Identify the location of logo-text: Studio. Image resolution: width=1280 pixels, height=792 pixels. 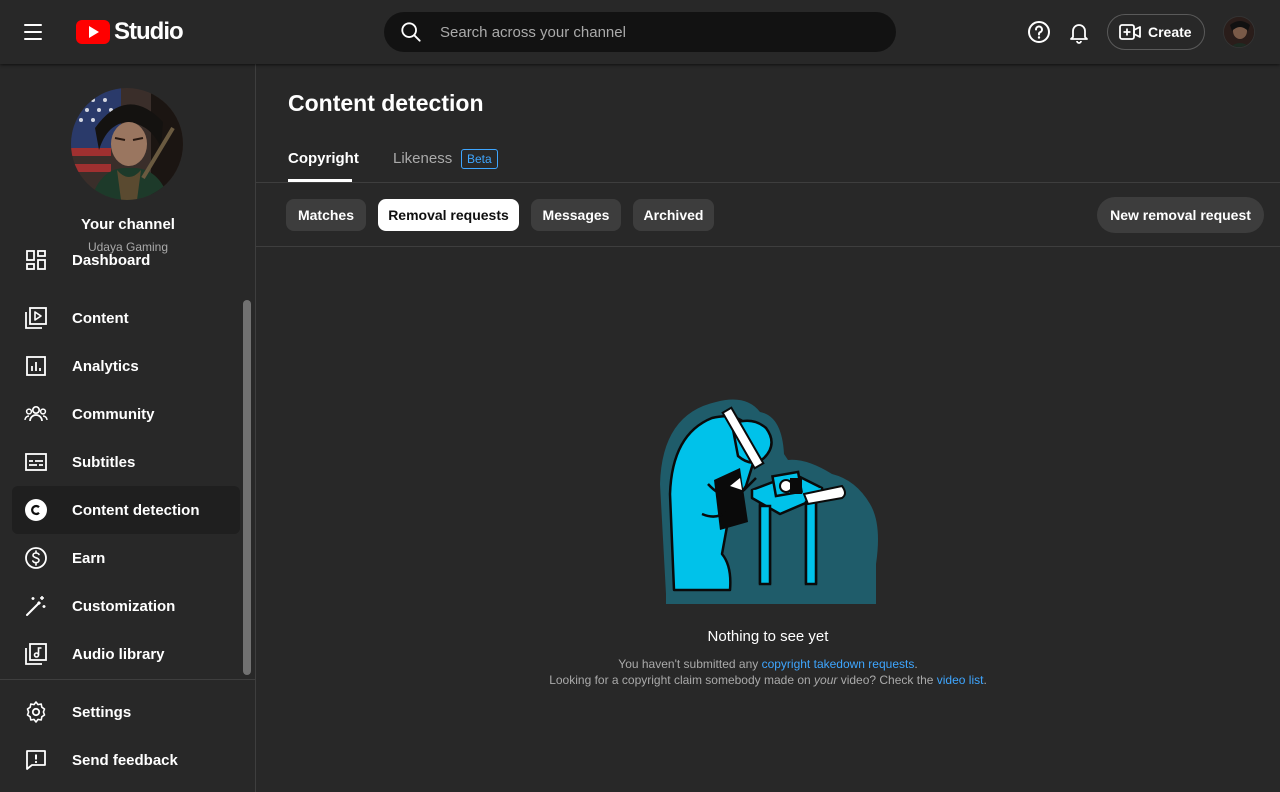
(149, 31).